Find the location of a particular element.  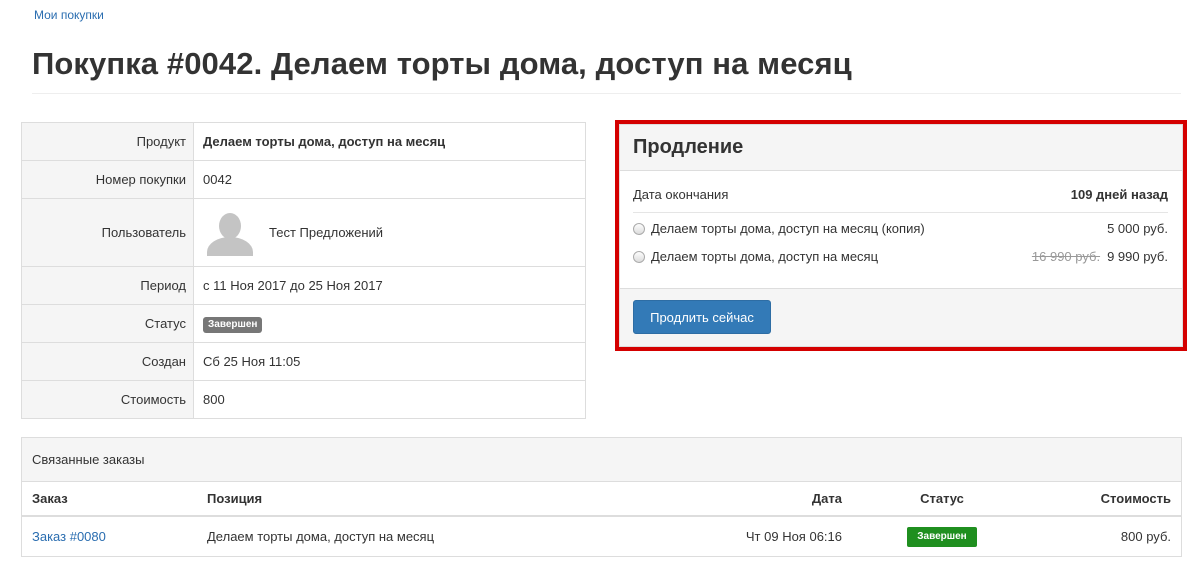

title-divider is located at coordinates (606, 93).